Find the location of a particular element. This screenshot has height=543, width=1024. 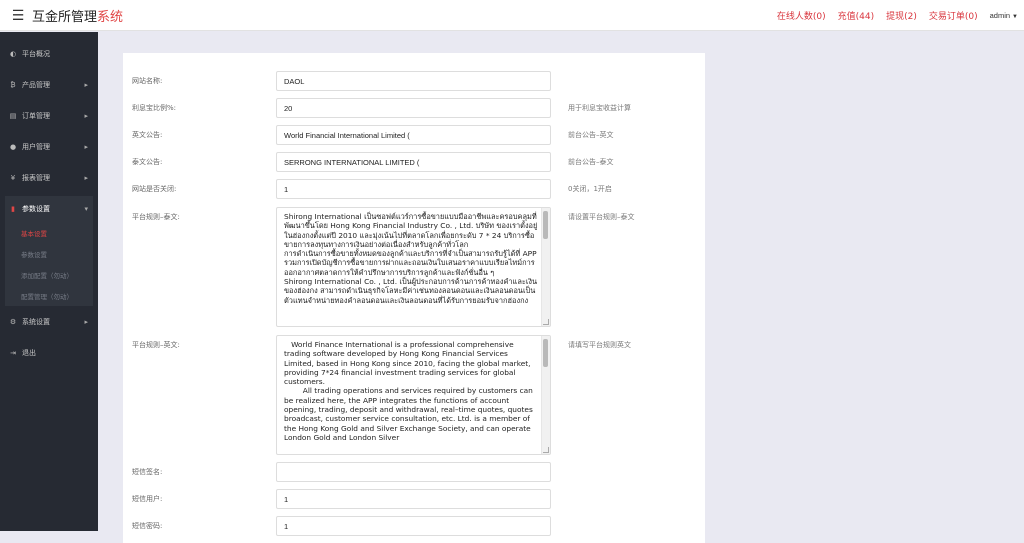

yen-icon: ¥ is located at coordinates (13, 177).